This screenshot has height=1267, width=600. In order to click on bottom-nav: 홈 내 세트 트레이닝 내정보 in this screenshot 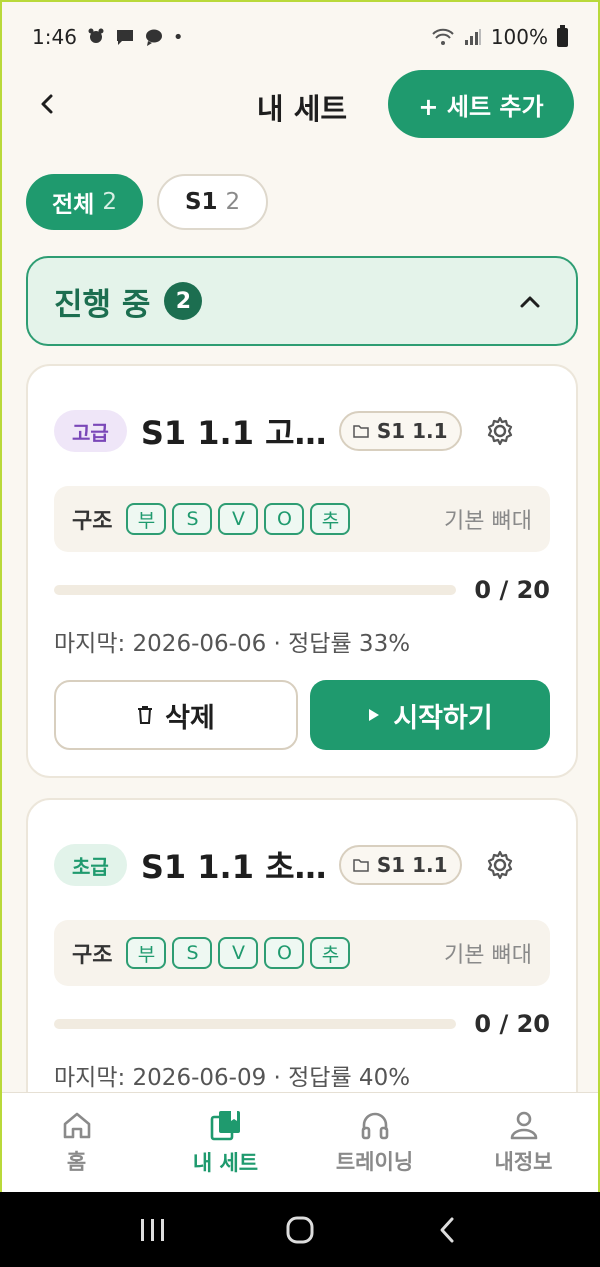, I will do `click(300, 1142)`.